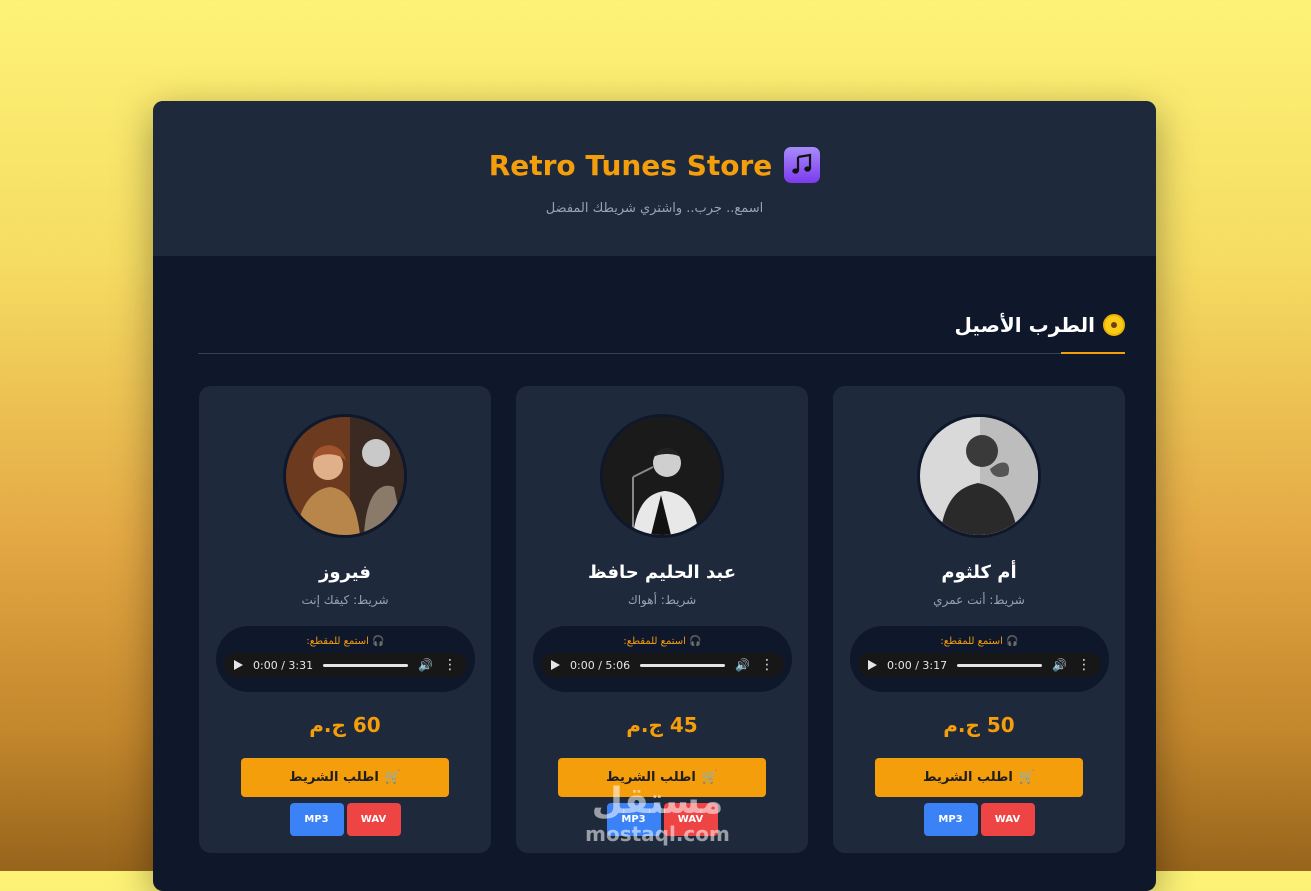 This screenshot has width=1311, height=891. What do you see at coordinates (979, 725) in the screenshot?
I see `price: 50 ج.م` at bounding box center [979, 725].